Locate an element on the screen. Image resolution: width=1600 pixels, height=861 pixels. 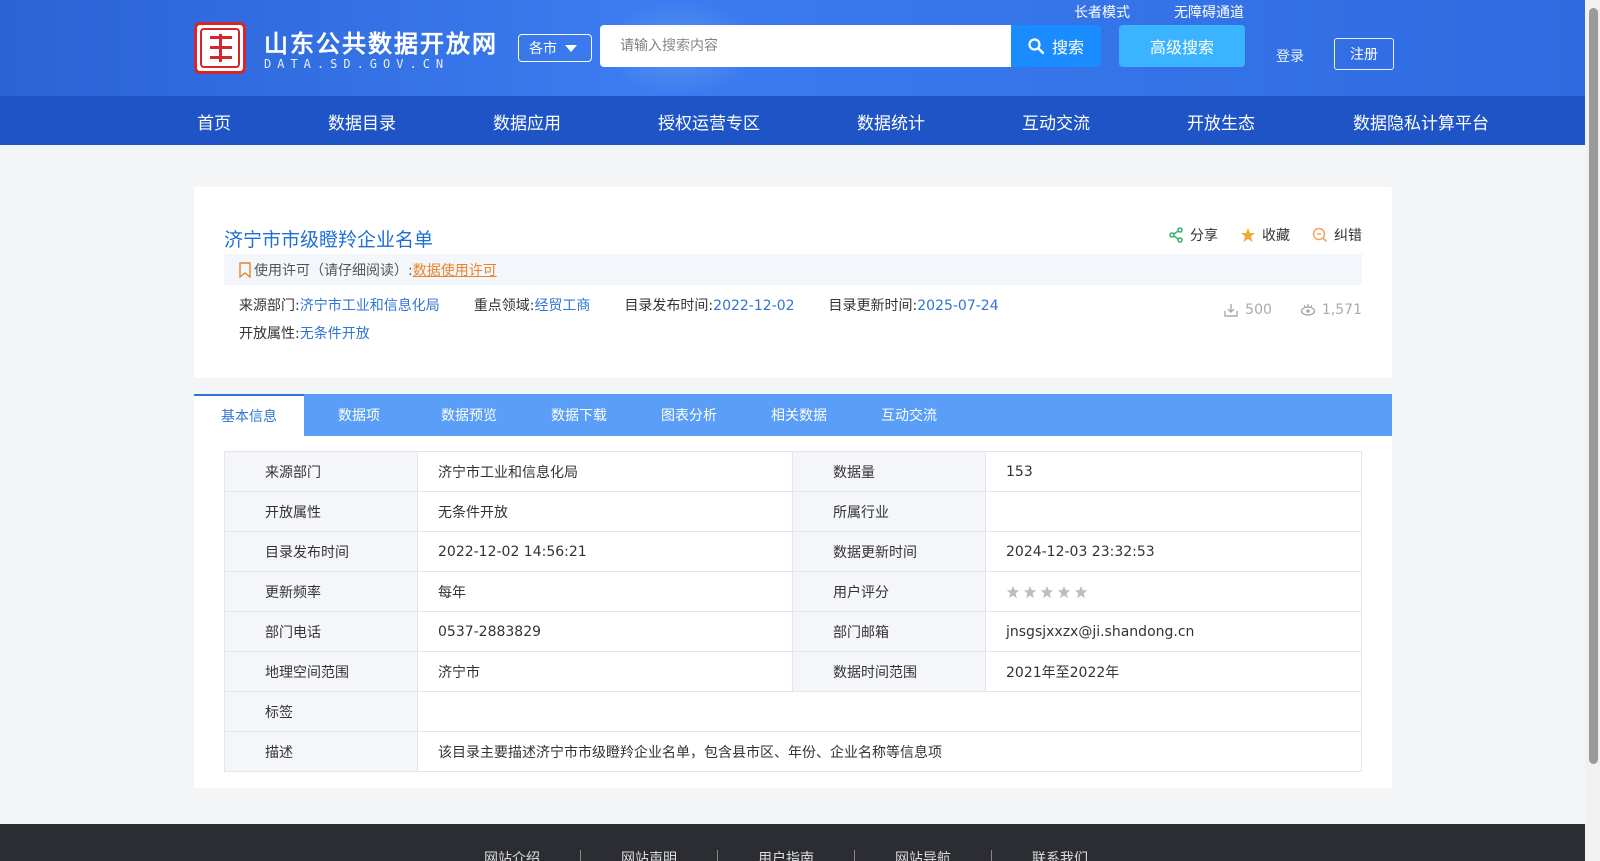
info-key: 描述 is located at coordinates (321, 751).